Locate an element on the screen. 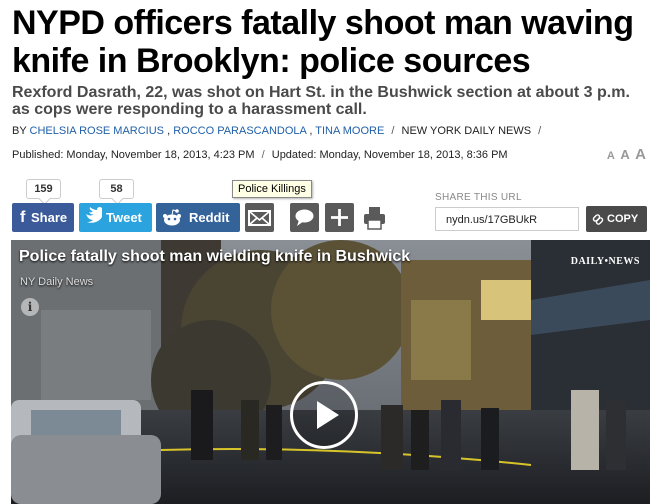 Image resolution: width=659 pixels, height=504 pixels. copy-url-button: COPY is located at coordinates (616, 219).